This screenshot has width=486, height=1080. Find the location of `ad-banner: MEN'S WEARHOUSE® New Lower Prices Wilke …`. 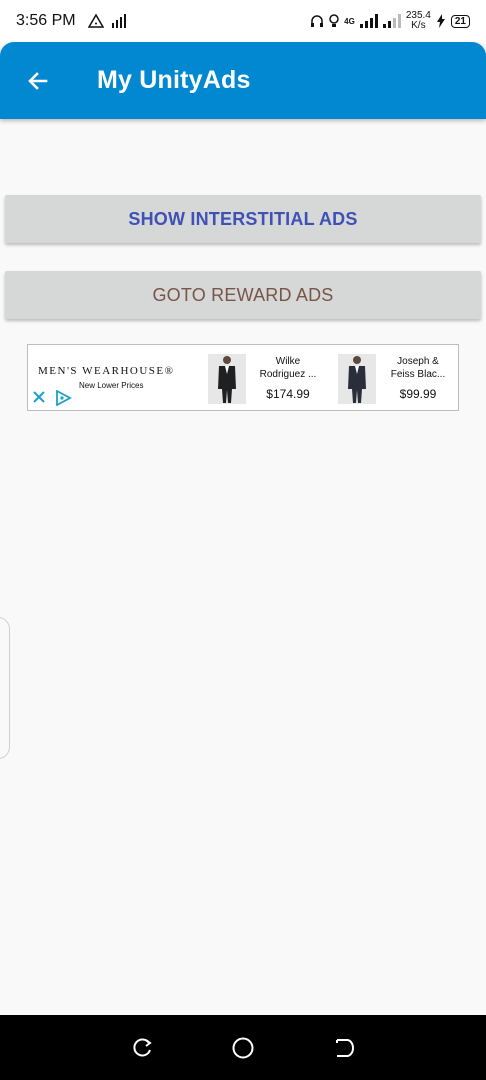

ad-banner: MEN'S WEARHOUSE® New Lower Prices Wilke … is located at coordinates (243, 377).